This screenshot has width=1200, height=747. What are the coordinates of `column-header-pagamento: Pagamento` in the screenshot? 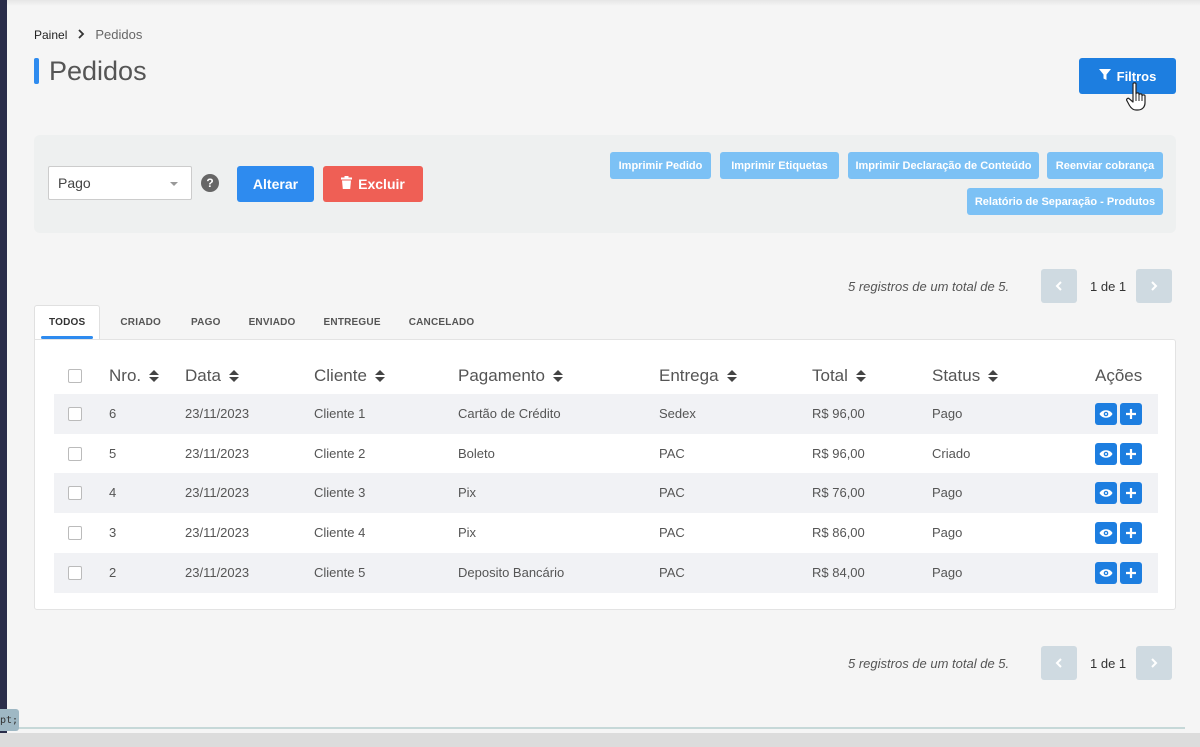 It's located at (510, 376).